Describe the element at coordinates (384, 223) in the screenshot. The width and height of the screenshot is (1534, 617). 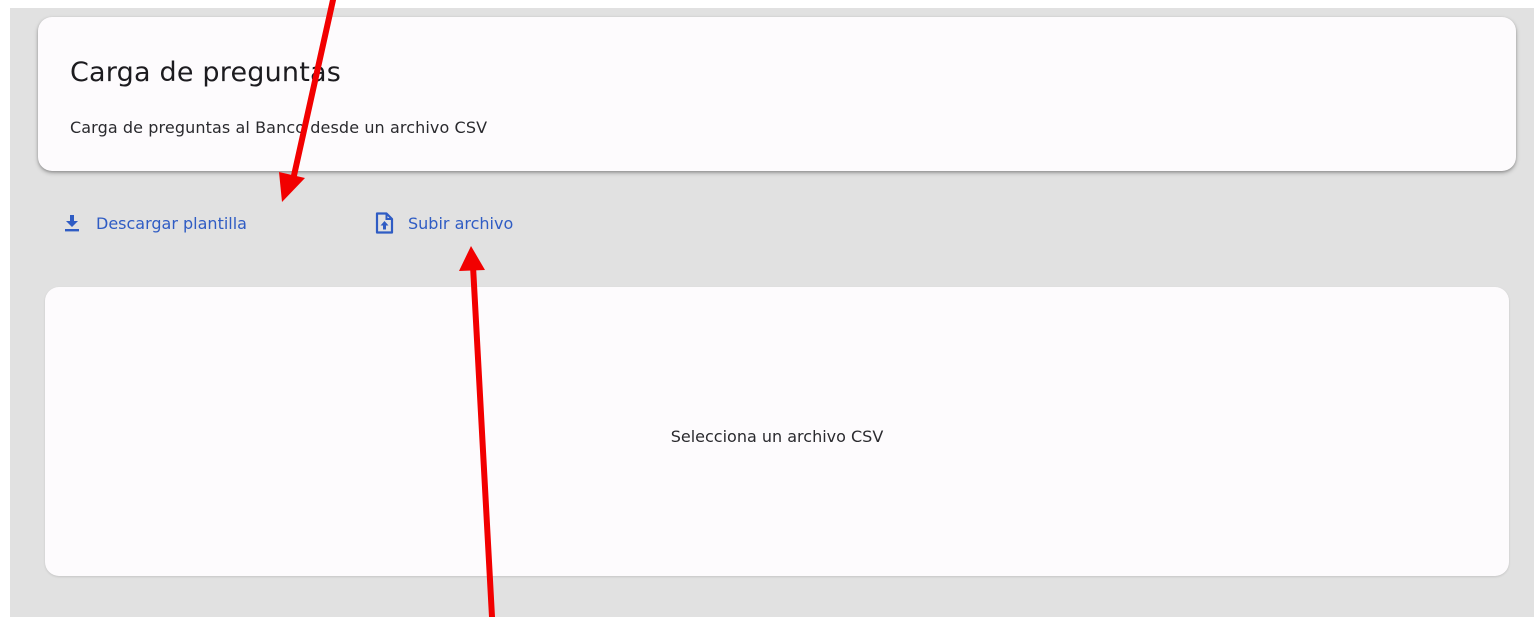
I see `file-upload-icon` at that location.